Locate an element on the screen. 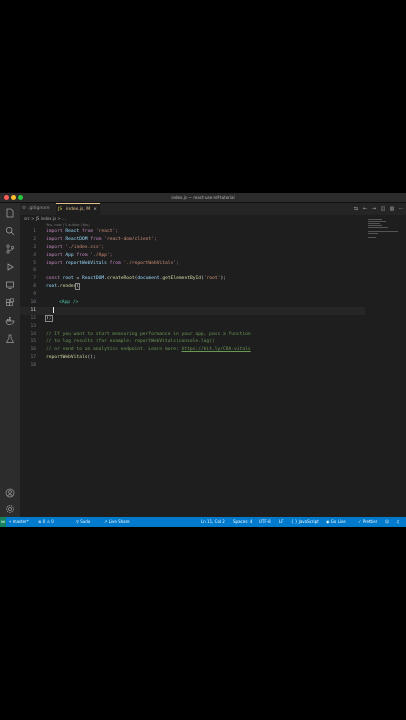 The height and width of the screenshot is (720, 406). text-cursor is located at coordinates (53, 309).